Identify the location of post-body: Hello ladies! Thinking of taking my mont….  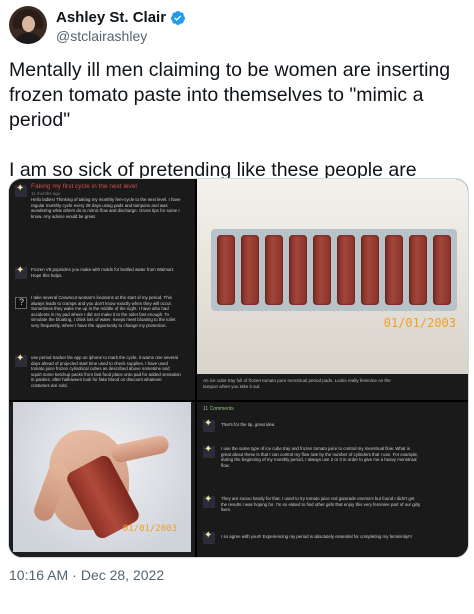
(106, 208).